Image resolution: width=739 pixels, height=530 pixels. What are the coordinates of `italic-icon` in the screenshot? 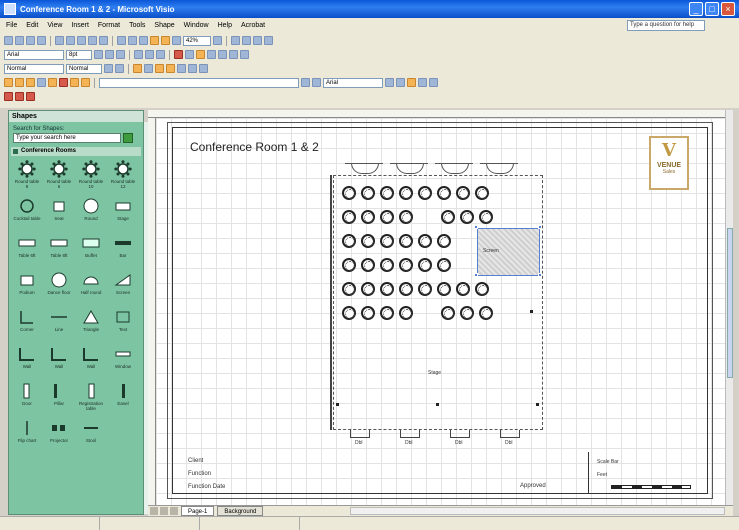 It's located at (109, 54).